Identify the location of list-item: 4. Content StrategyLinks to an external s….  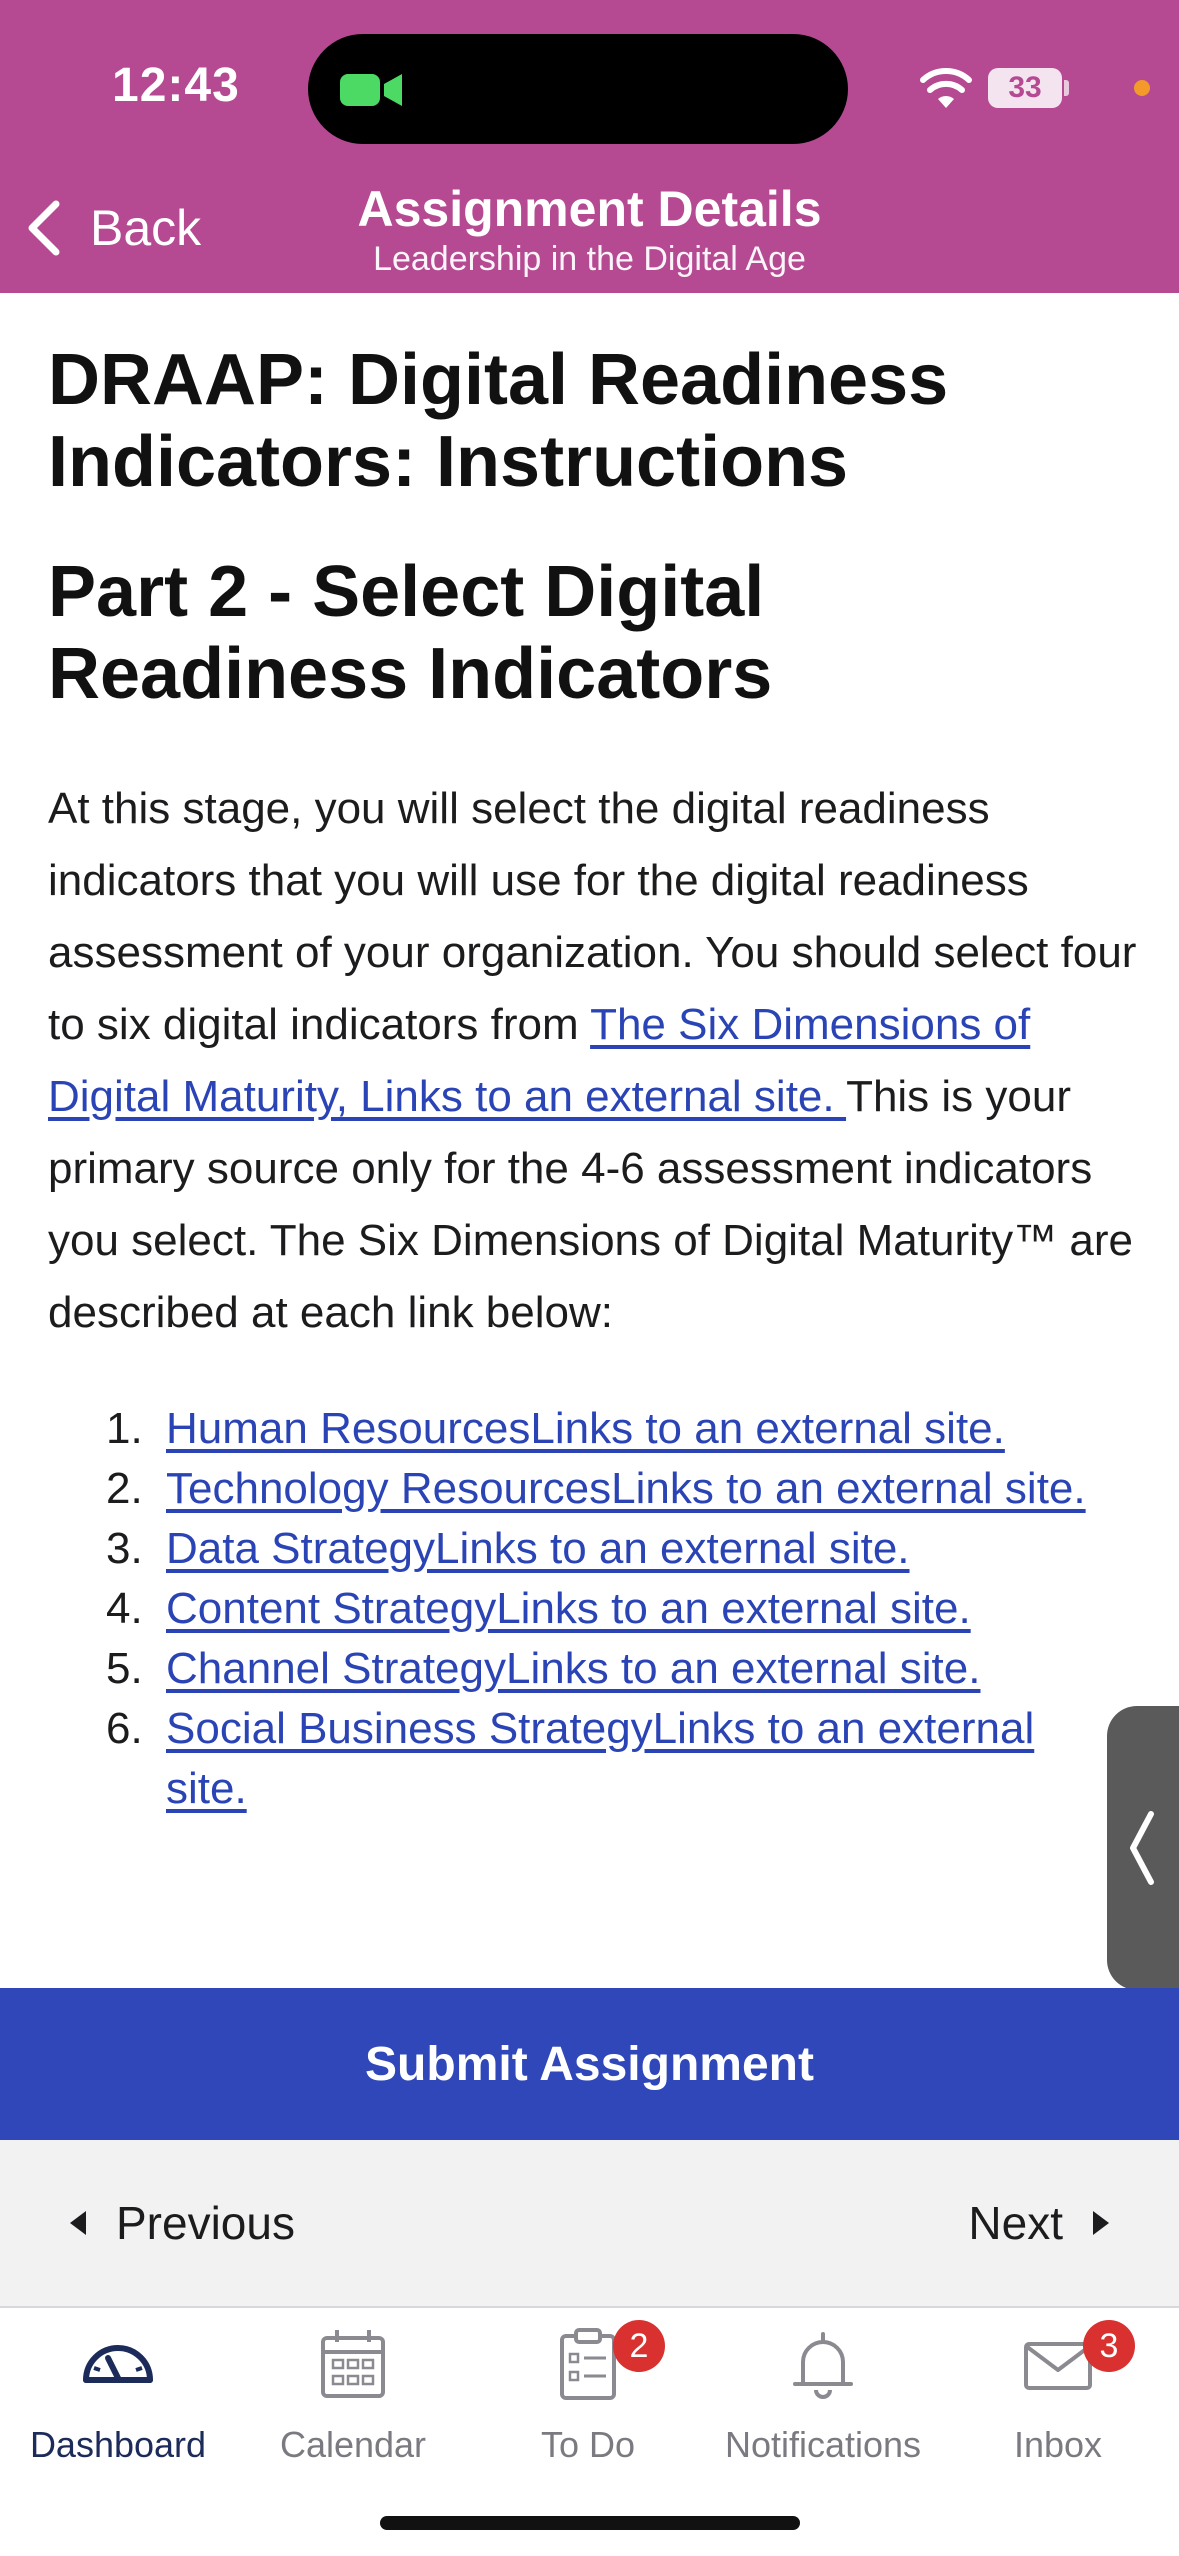
(622, 1609).